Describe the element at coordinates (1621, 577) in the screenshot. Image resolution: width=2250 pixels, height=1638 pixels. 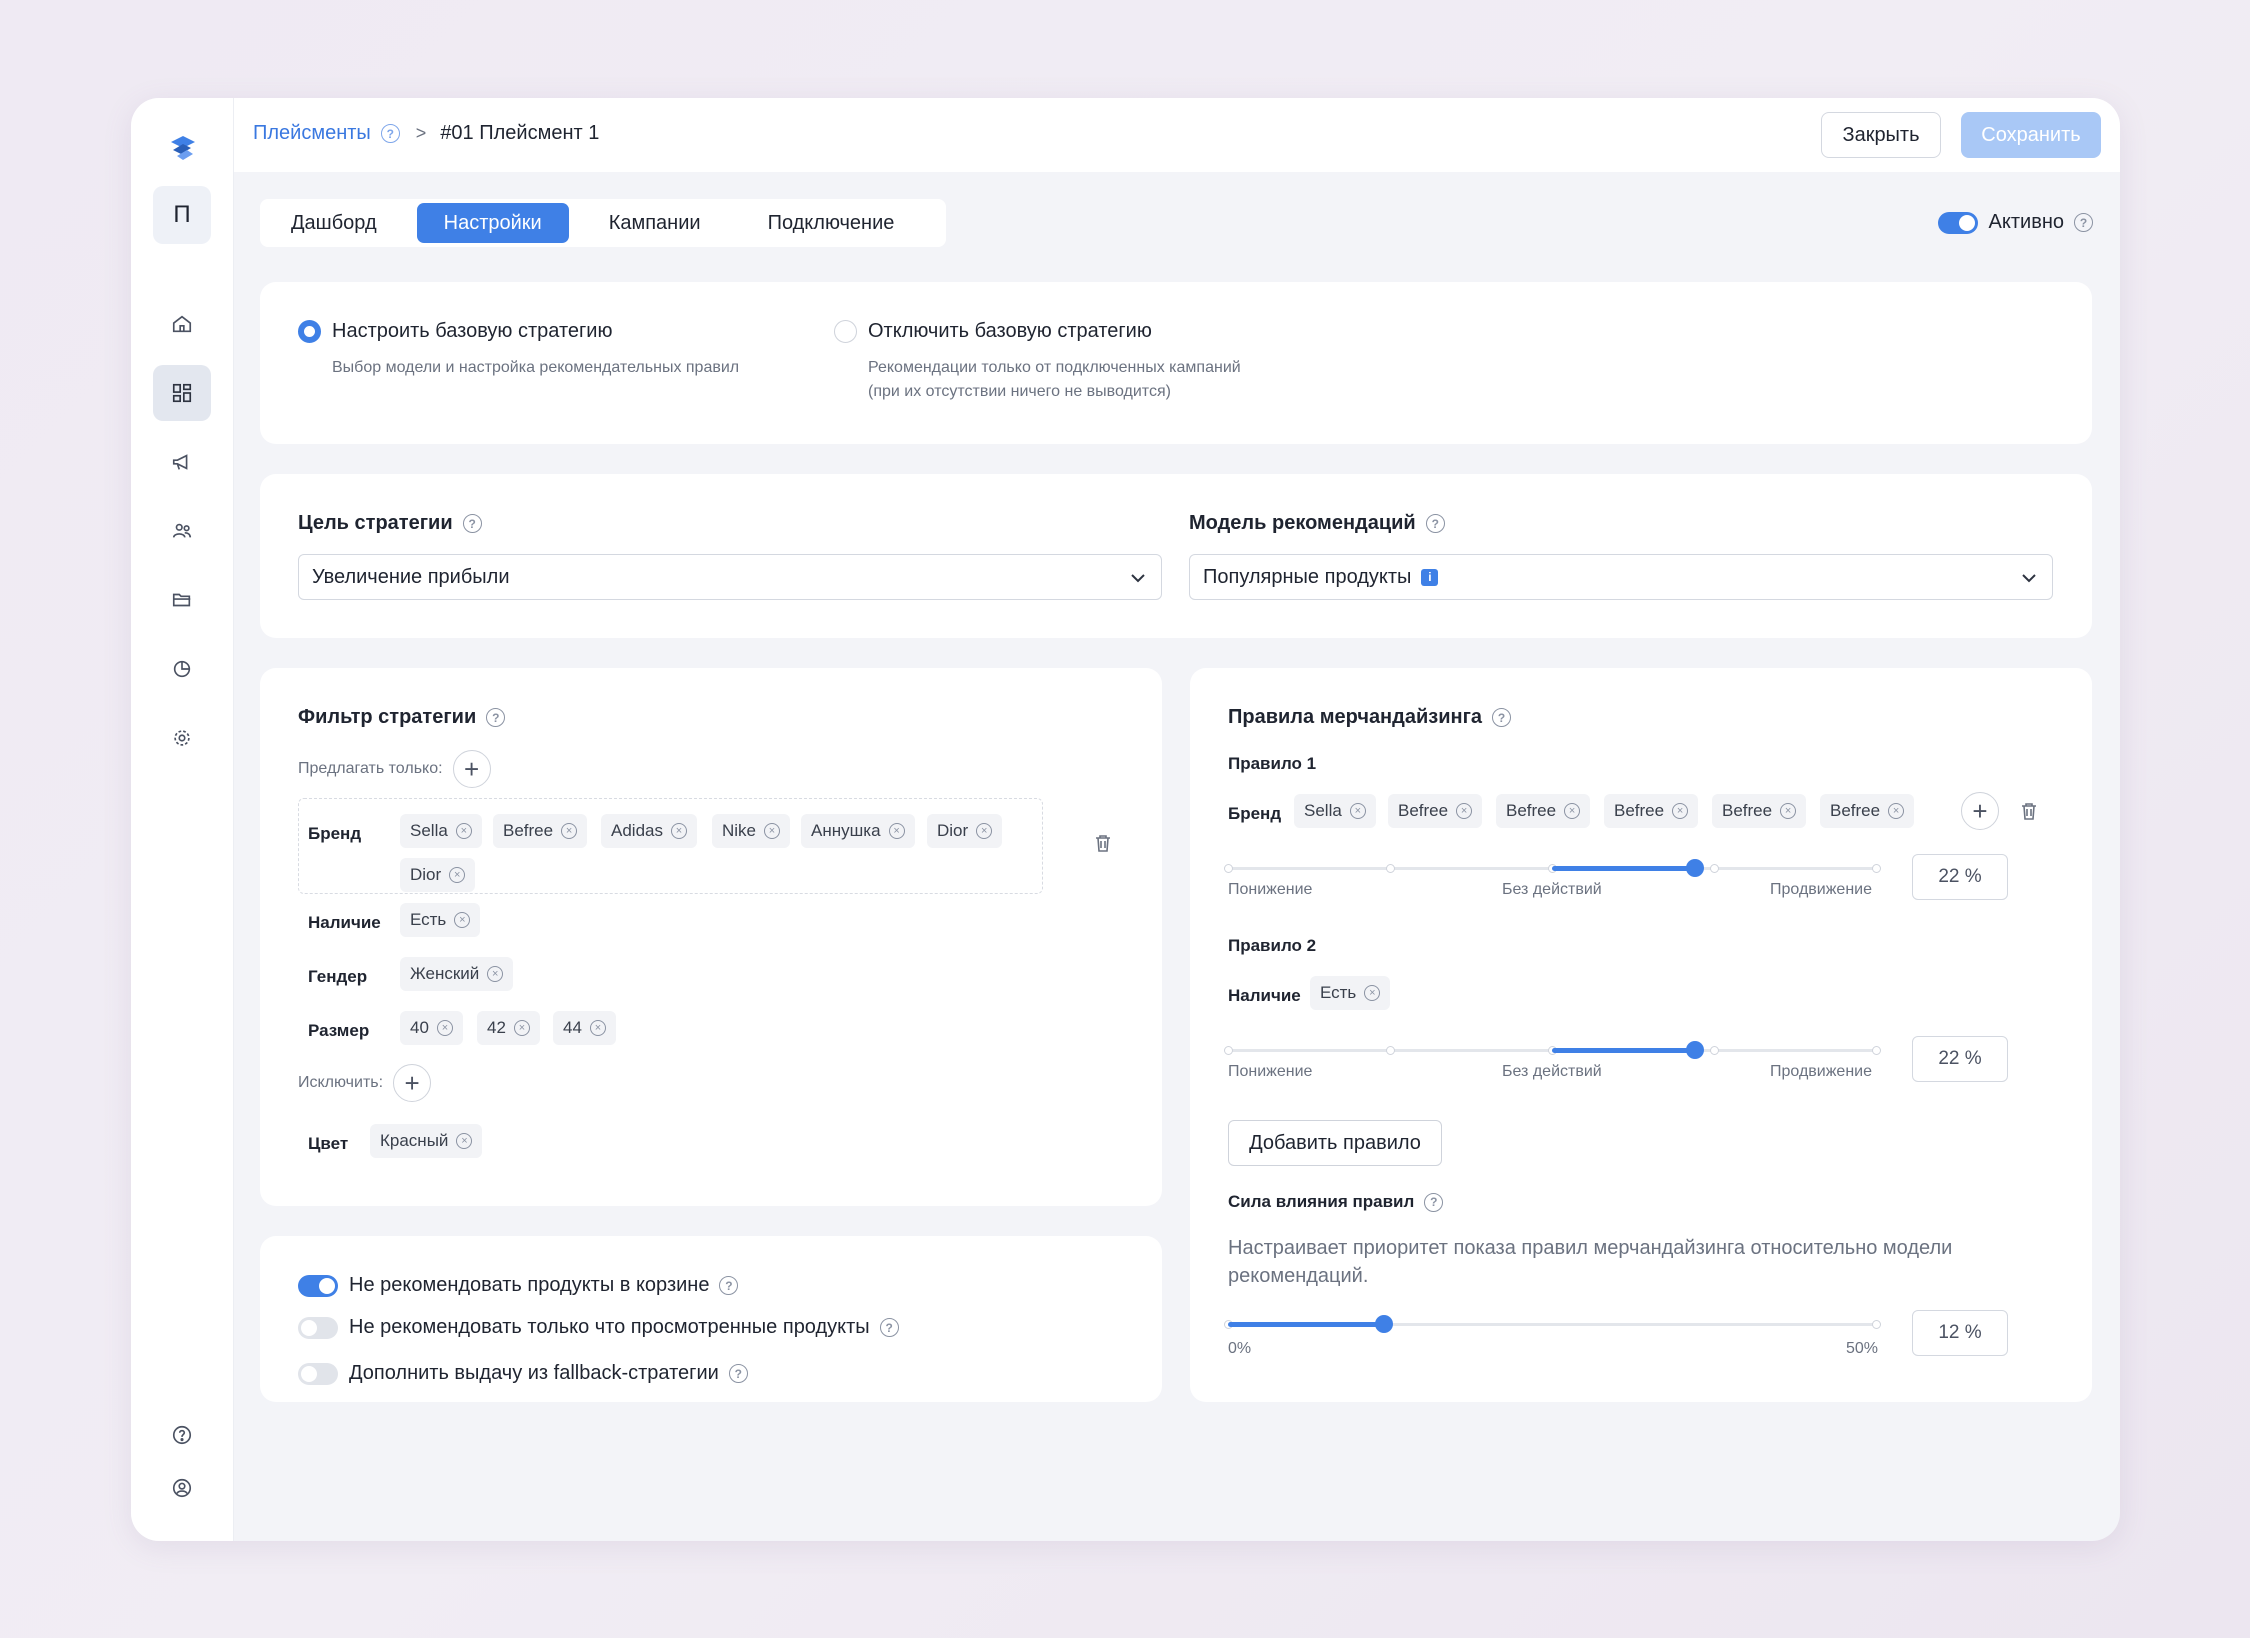
I see `model-select: Популярные продукты i` at that location.